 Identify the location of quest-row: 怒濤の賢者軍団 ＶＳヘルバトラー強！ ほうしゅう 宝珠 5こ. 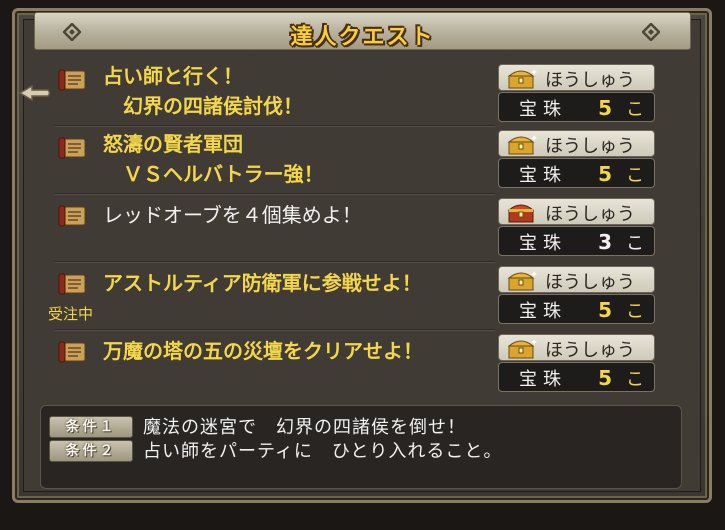
(356, 162).